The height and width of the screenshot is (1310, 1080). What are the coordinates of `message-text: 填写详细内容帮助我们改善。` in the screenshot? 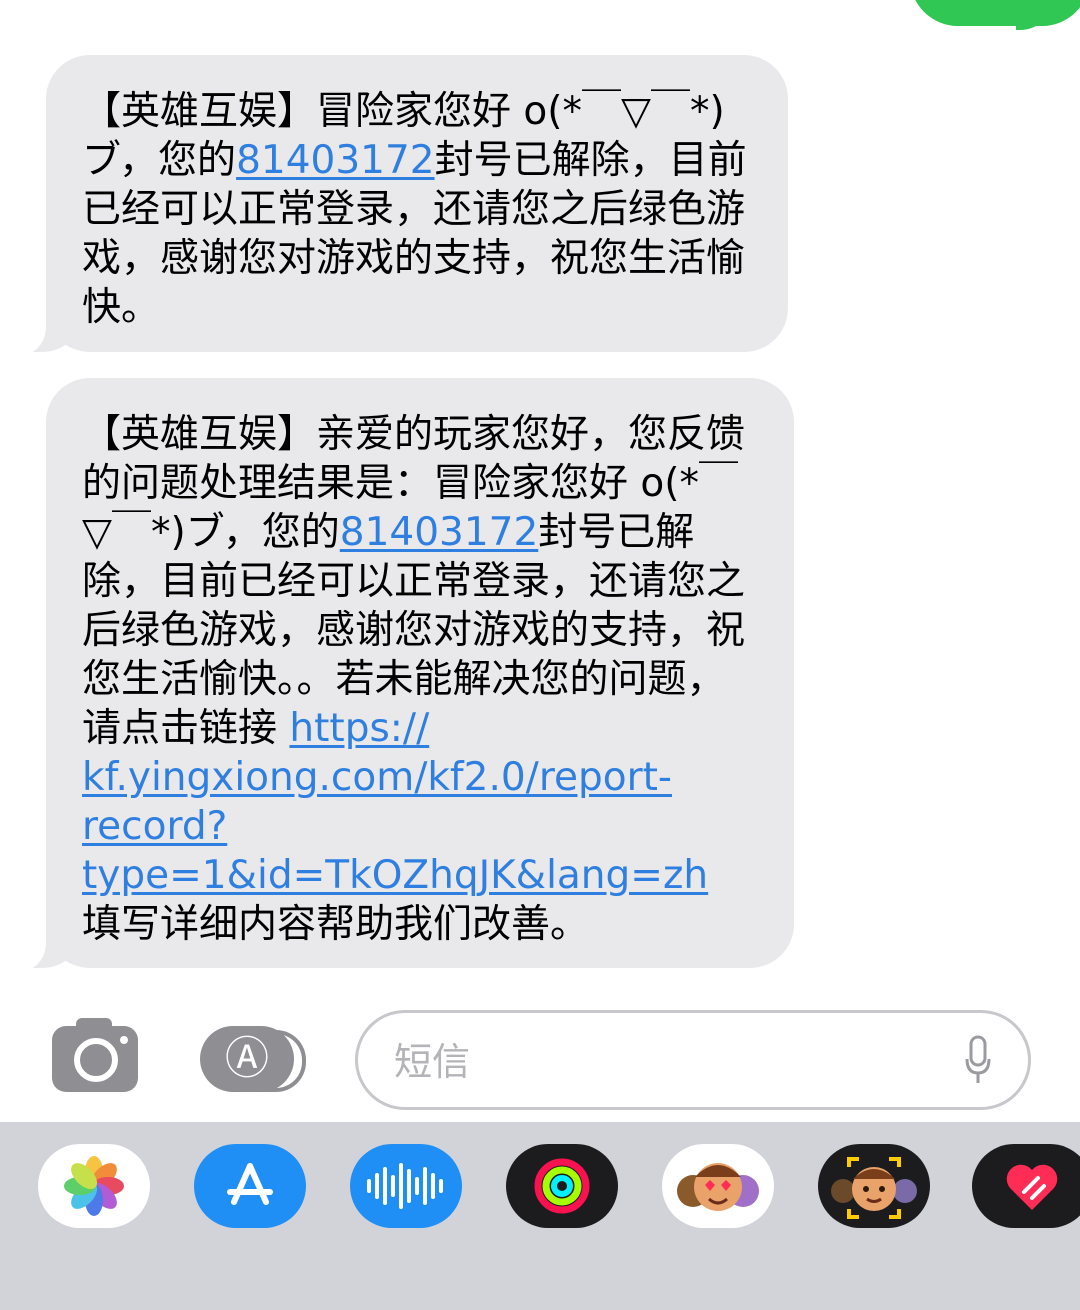 It's located at (336, 924).